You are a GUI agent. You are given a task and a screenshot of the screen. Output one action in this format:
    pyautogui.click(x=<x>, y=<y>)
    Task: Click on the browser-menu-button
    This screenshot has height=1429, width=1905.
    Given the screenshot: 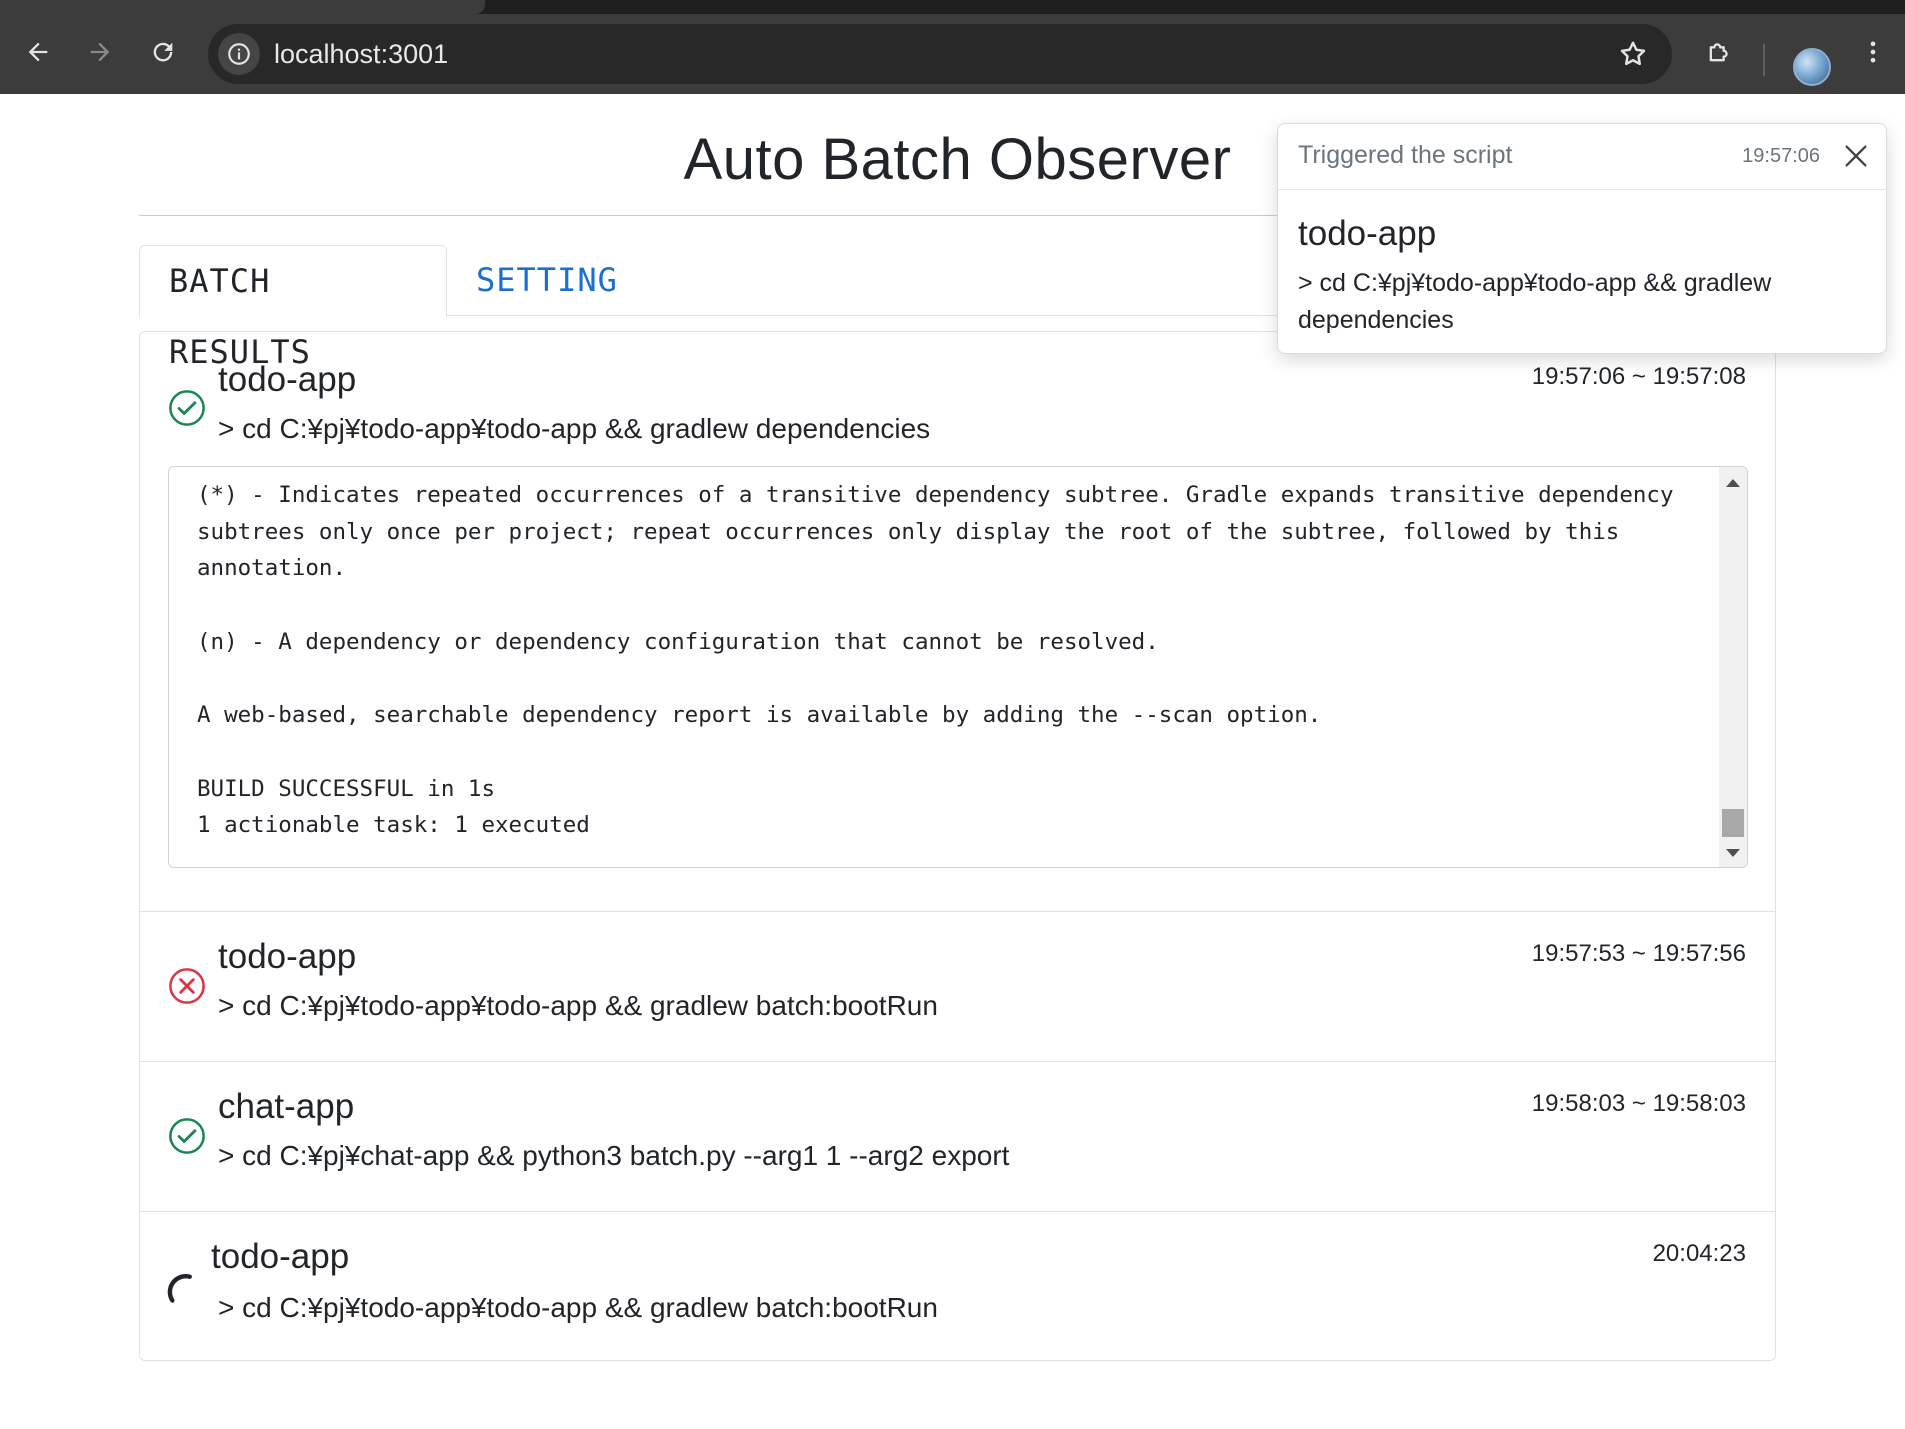 What is the action you would take?
    pyautogui.click(x=1873, y=52)
    